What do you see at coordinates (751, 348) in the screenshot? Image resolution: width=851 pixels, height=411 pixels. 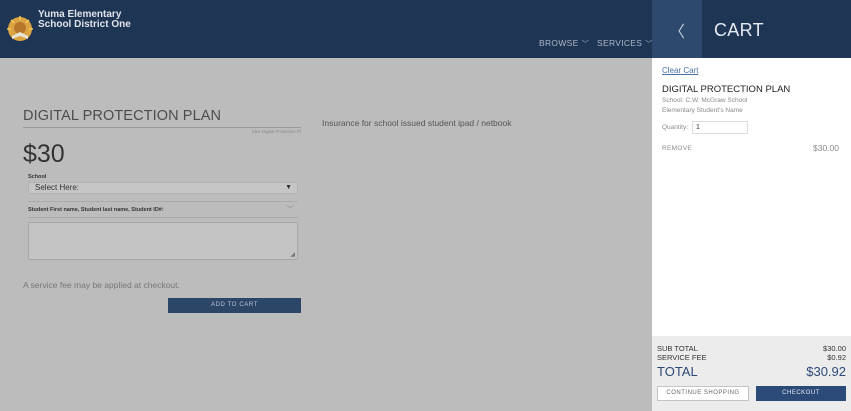 I see `subtotal-row: SUB TOTAL $30.00` at bounding box center [751, 348].